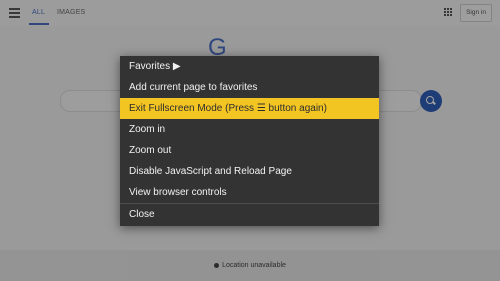 This screenshot has height=281, width=500. What do you see at coordinates (249, 66) in the screenshot?
I see `menu-item-favorites: Favorites ▶` at bounding box center [249, 66].